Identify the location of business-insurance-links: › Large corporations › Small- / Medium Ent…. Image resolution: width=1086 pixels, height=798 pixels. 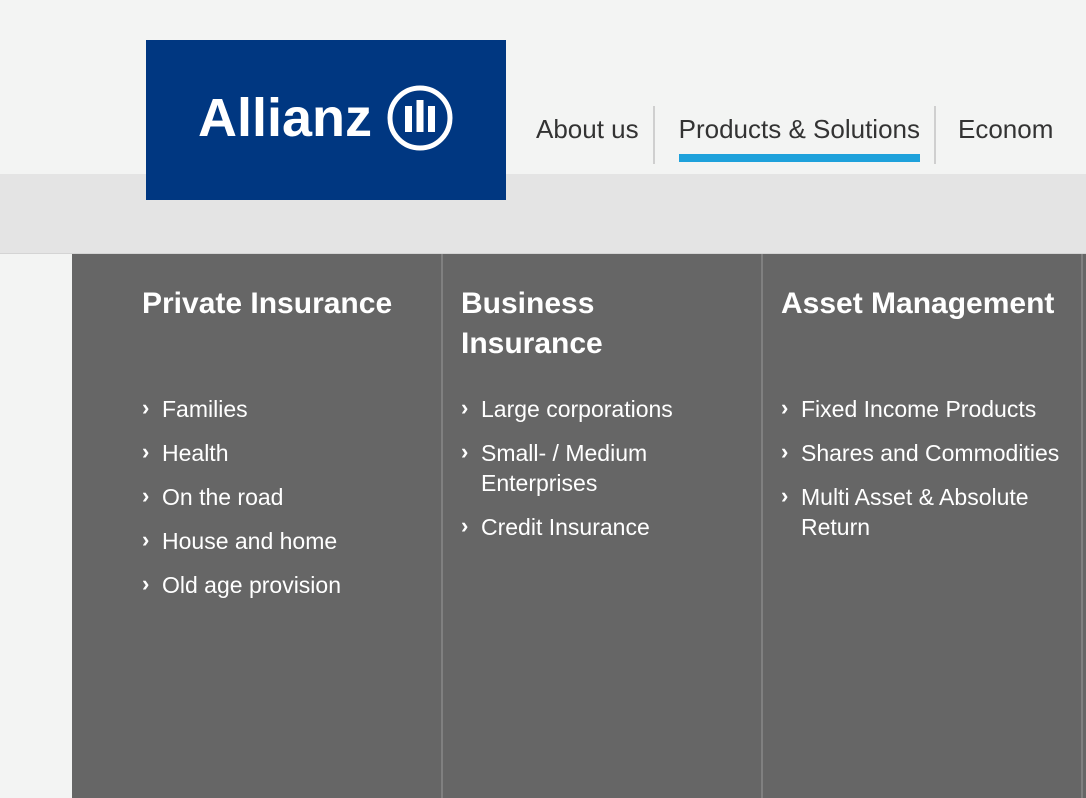
(611, 475).